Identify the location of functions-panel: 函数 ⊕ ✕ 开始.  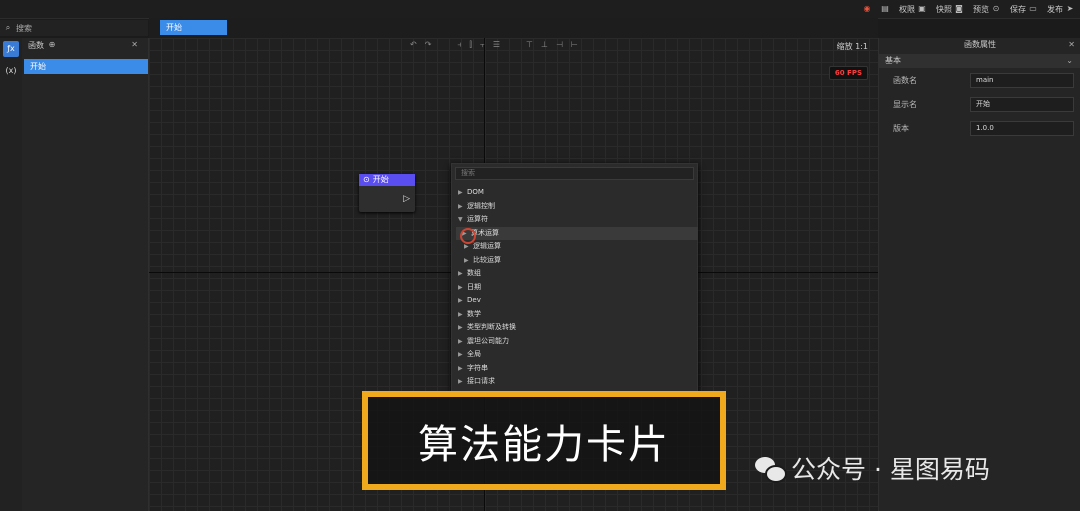
(85, 274).